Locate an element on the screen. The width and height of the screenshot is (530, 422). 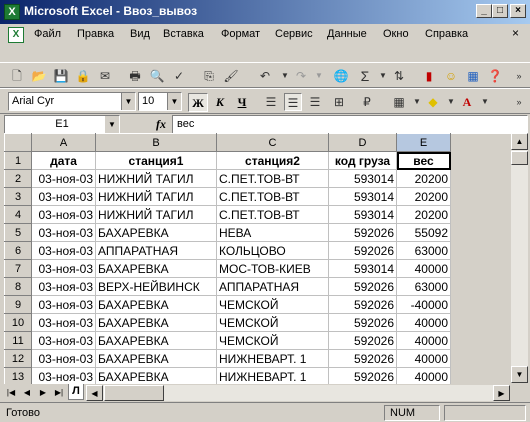
row-header: 8 is located at coordinates (18, 286).